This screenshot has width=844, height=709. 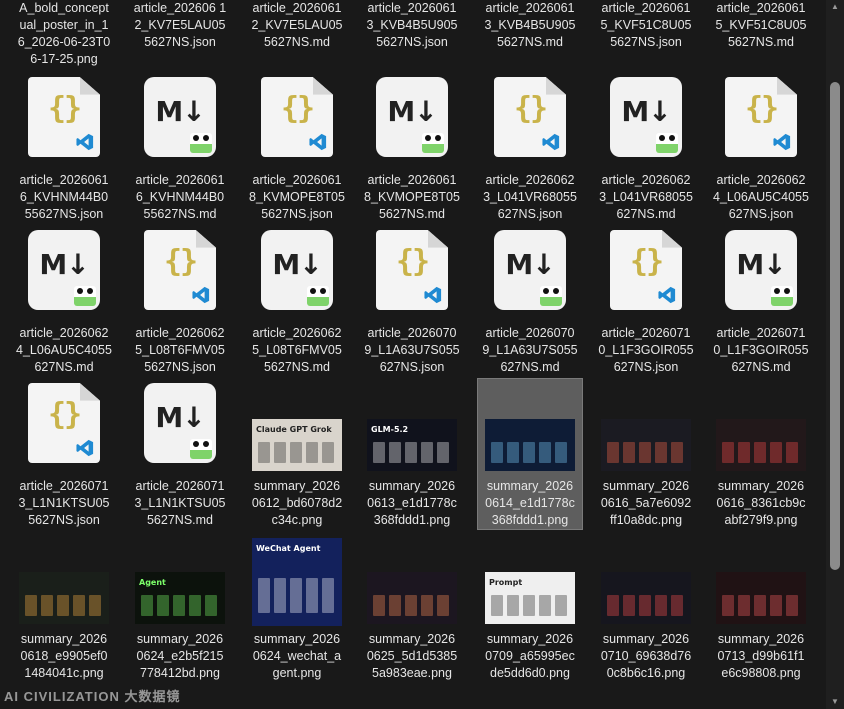 What do you see at coordinates (530, 25) in the screenshot?
I see `file-name-label: article_2026061 3_KVB4B5U905 5627NS.md` at bounding box center [530, 25].